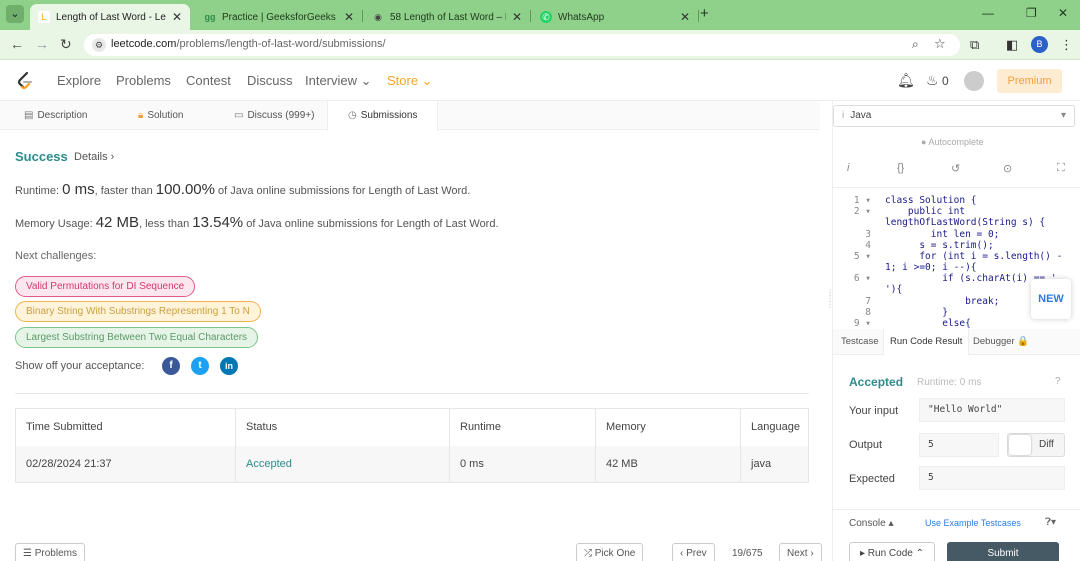  I want to click on memory-percent: 13.54%, so click(218, 222).